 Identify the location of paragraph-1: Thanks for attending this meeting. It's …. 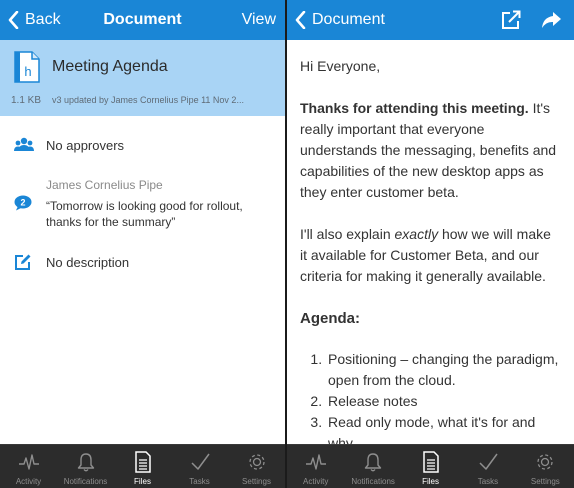
(430, 150).